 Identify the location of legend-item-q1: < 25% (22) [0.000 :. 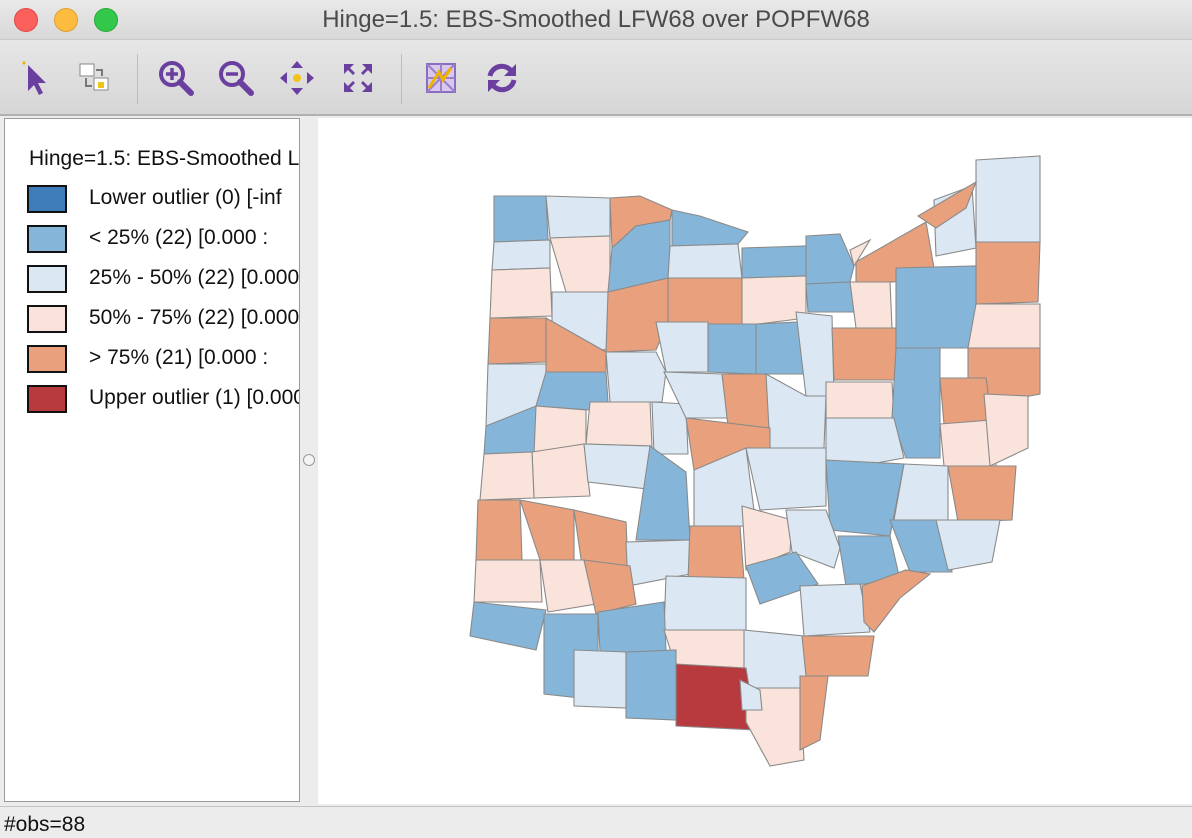
(163, 240).